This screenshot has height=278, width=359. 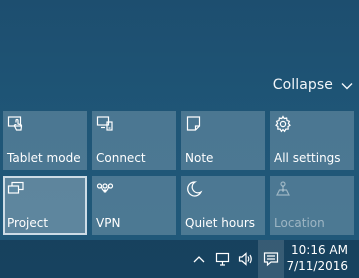 I want to click on tile-label: Note, so click(x=199, y=158).